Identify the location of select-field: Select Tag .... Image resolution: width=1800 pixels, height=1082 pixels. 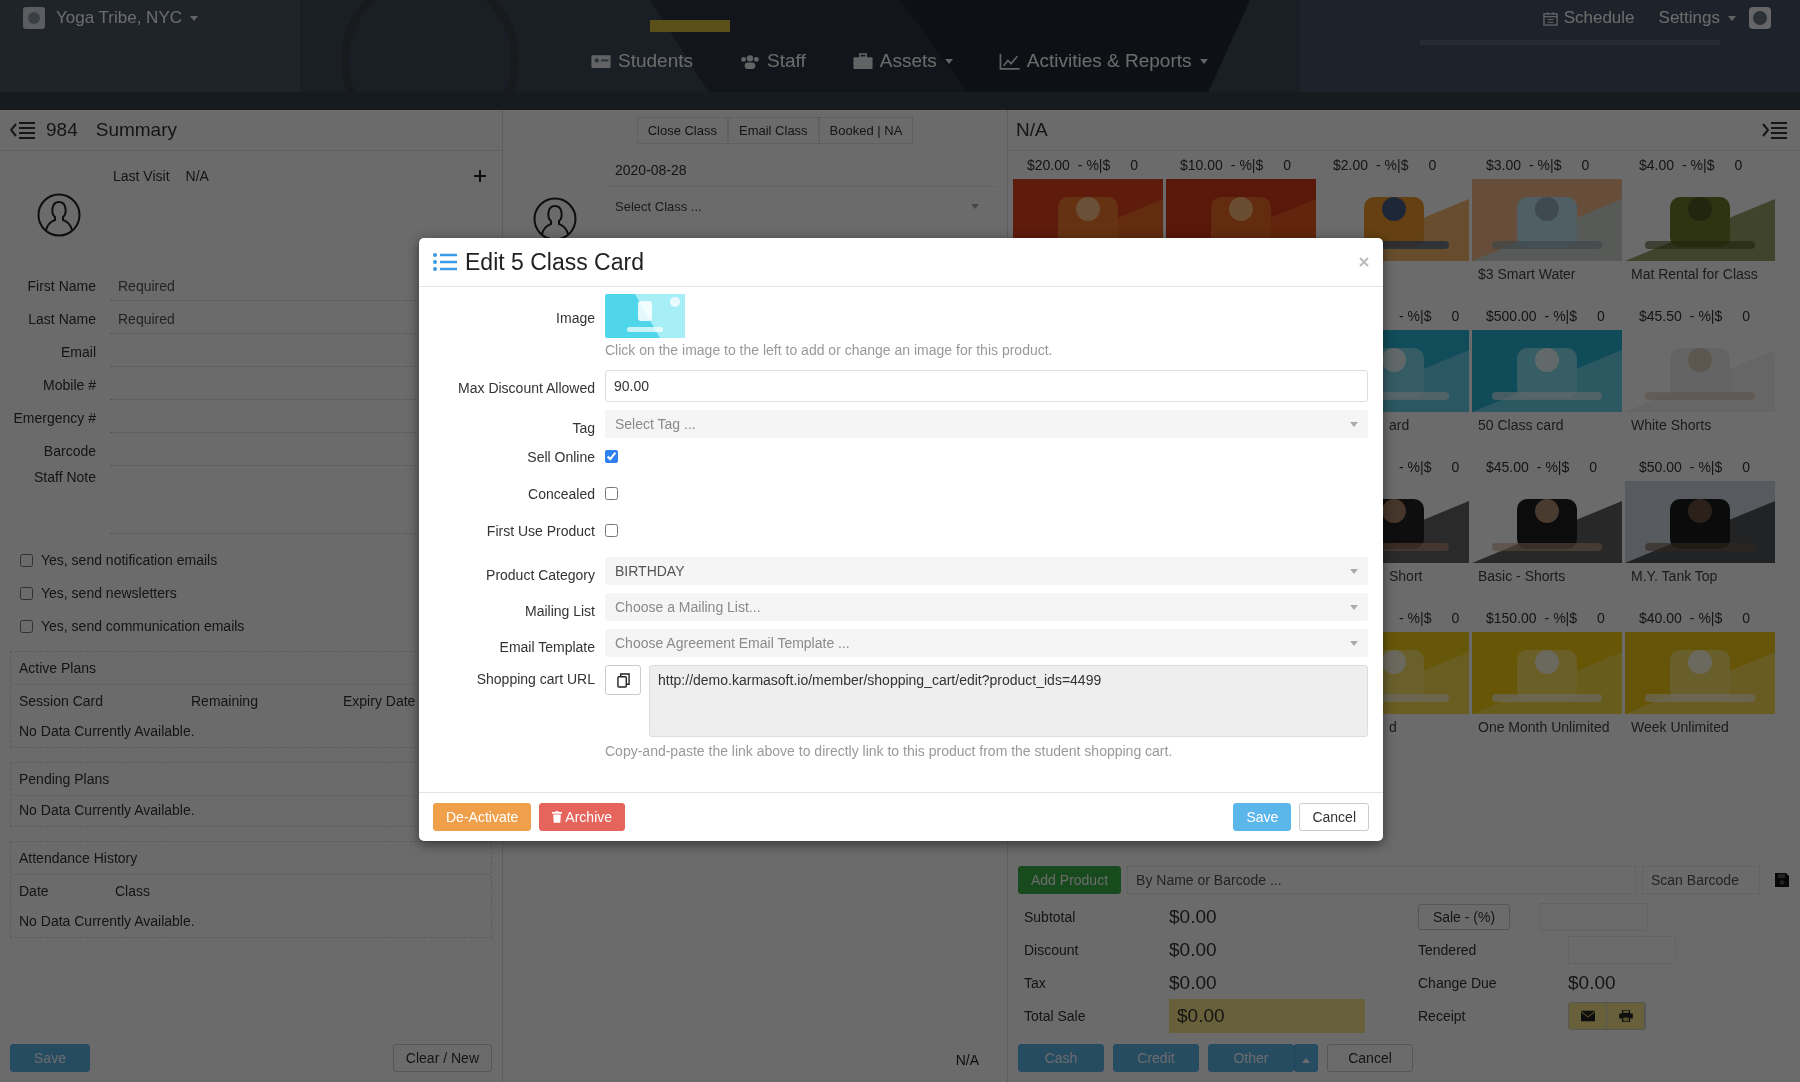
(986, 424).